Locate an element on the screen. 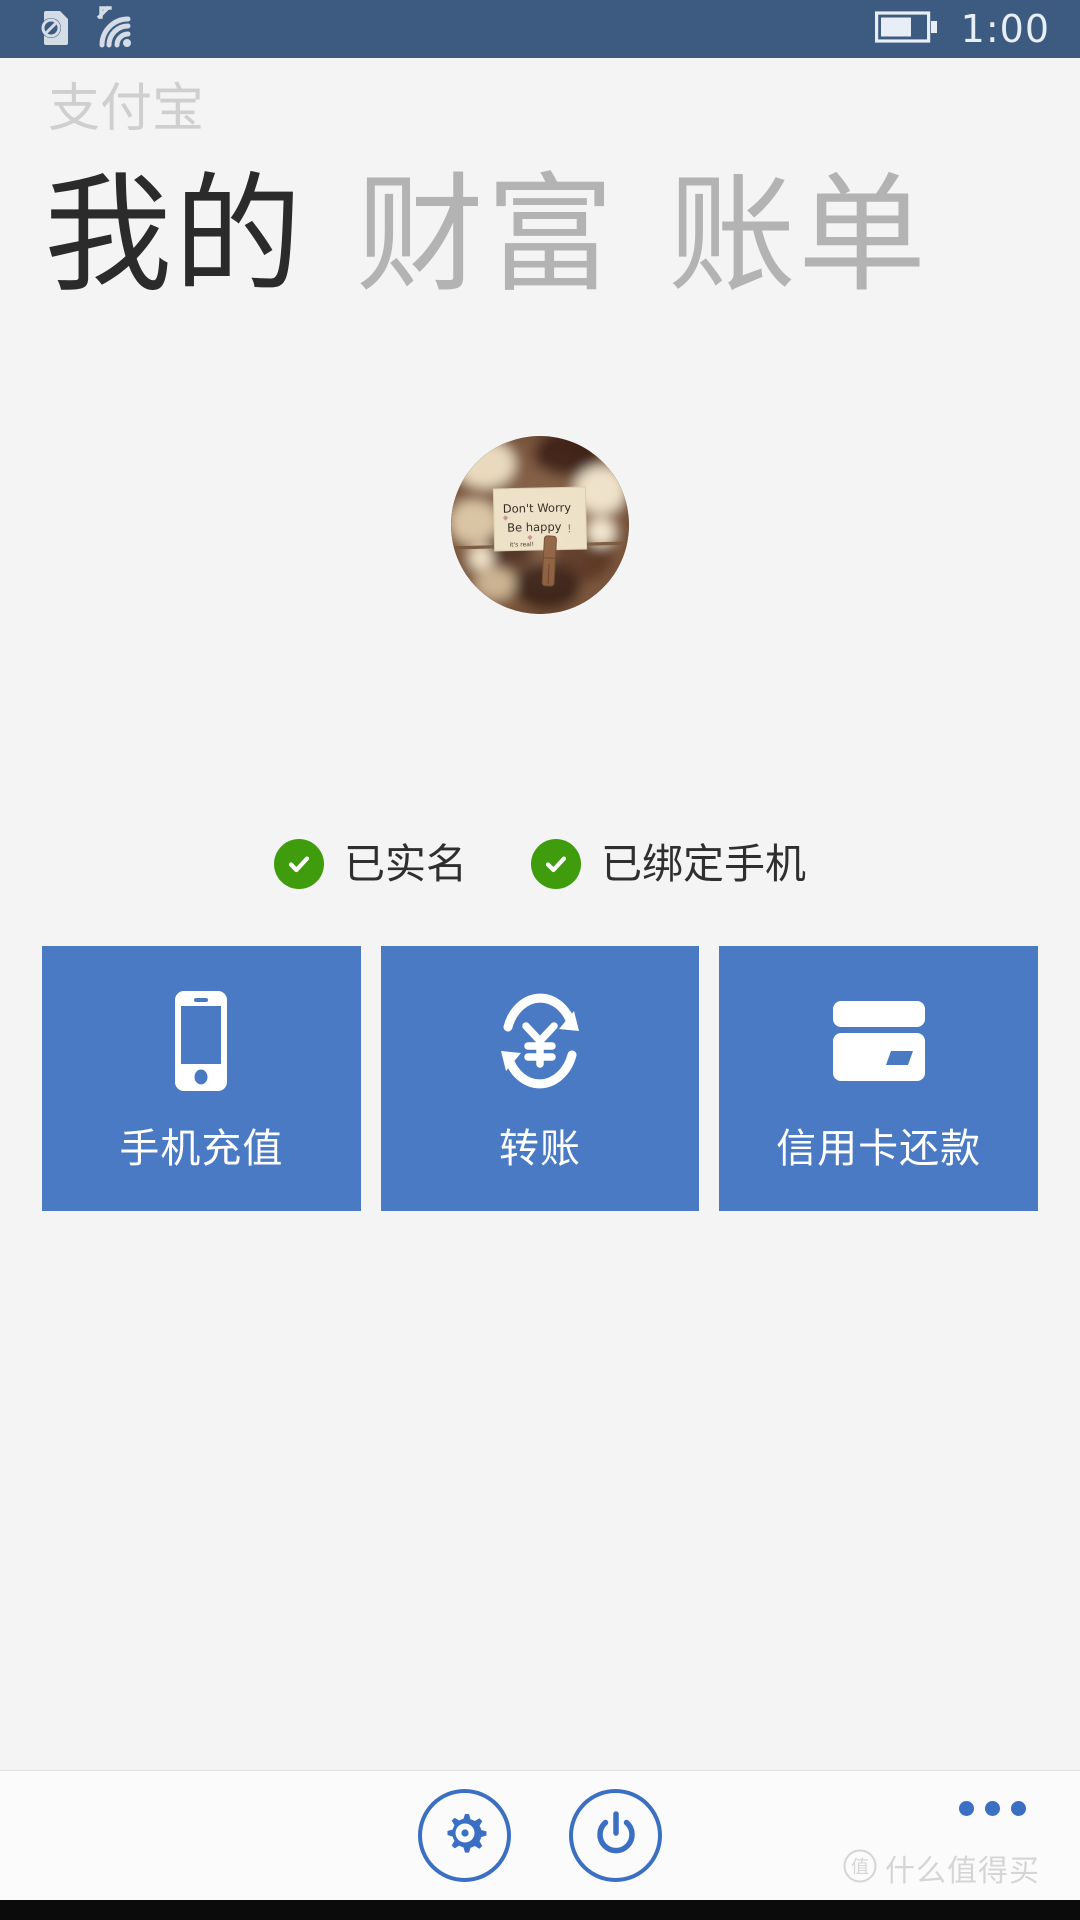 The height and width of the screenshot is (1920, 1080). badge-phone-bound: 已绑定手机 is located at coordinates (668, 864).